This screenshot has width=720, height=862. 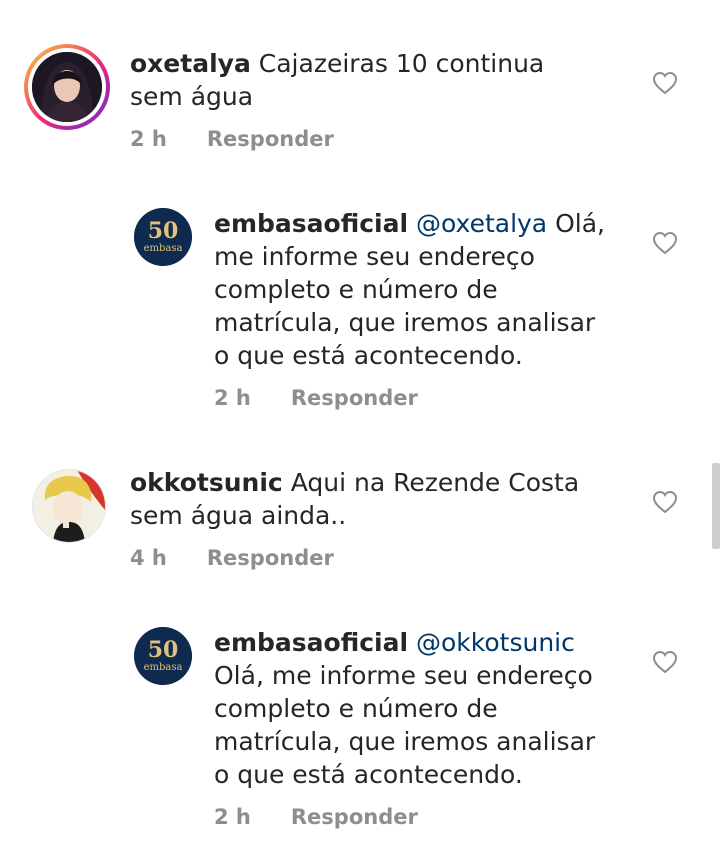 What do you see at coordinates (69, 506) in the screenshot?
I see `avatar-okkotsunic` at bounding box center [69, 506].